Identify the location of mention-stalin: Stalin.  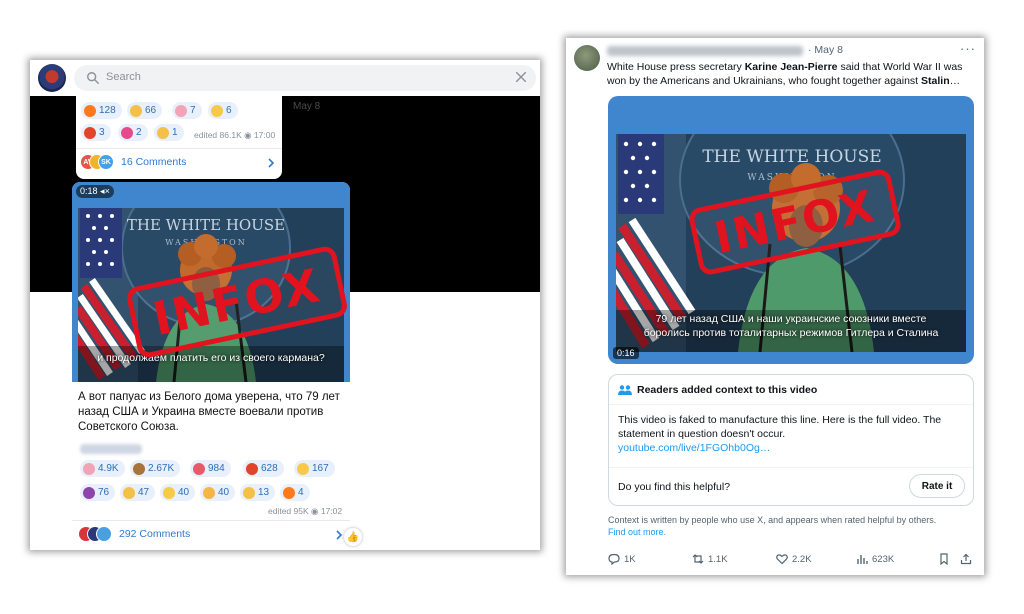
(935, 81).